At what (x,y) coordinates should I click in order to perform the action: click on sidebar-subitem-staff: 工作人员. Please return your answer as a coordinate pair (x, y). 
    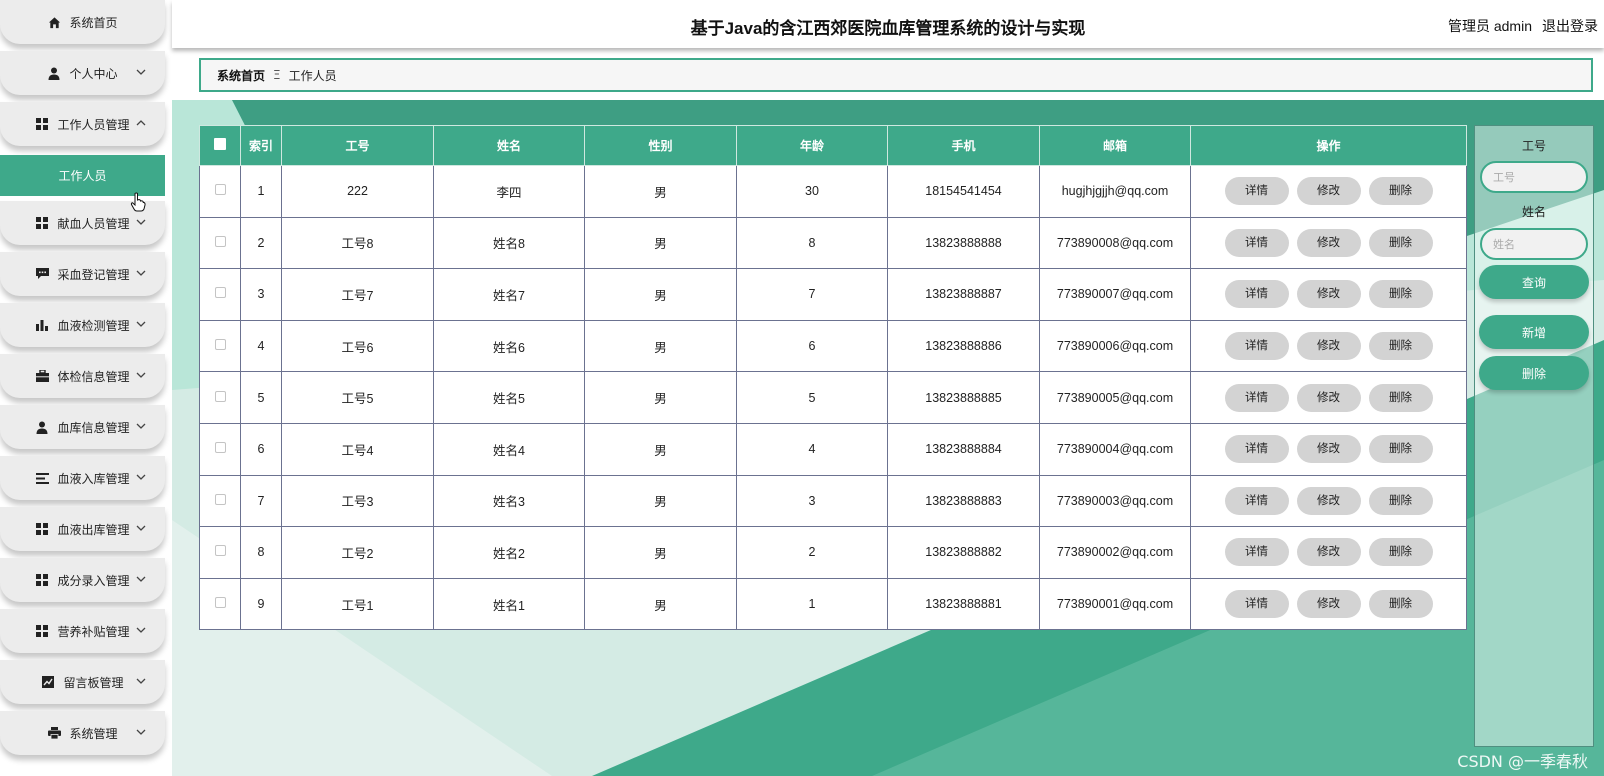
    Looking at the image, I should click on (82, 175).